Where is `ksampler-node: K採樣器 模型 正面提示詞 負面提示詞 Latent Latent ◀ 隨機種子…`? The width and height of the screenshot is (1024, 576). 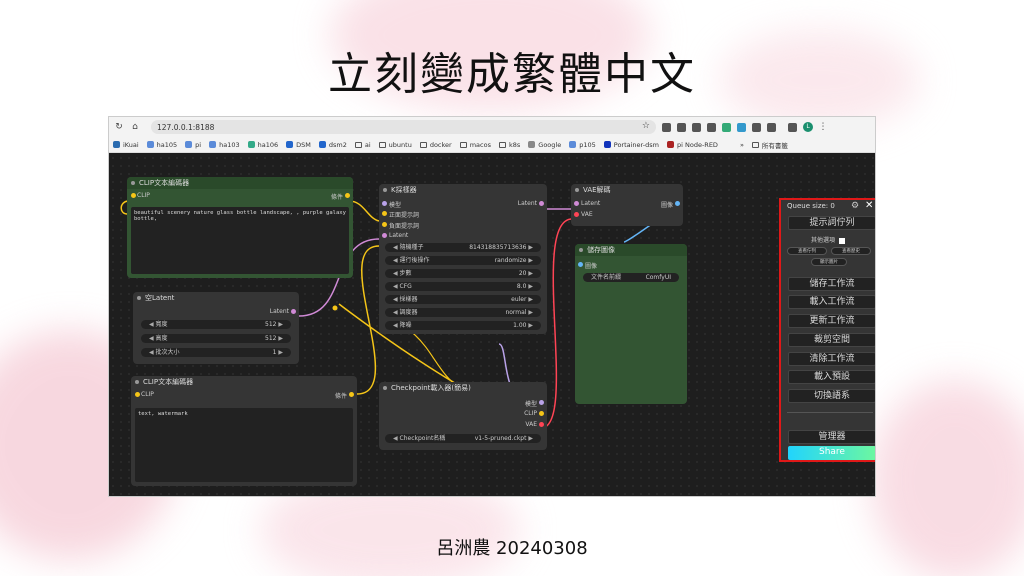 ksampler-node: K採樣器 模型 正面提示詞 負面提示詞 Latent Latent ◀ 隨機種子… is located at coordinates (463, 259).